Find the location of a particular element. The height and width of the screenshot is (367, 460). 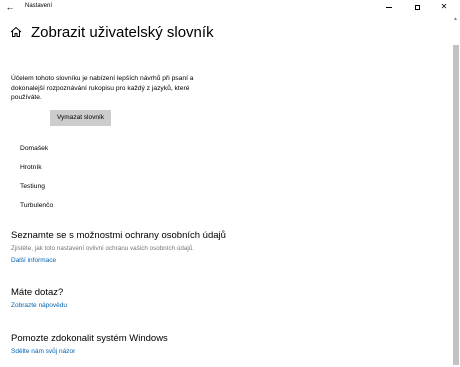

maximize-icon is located at coordinates (417, 7).